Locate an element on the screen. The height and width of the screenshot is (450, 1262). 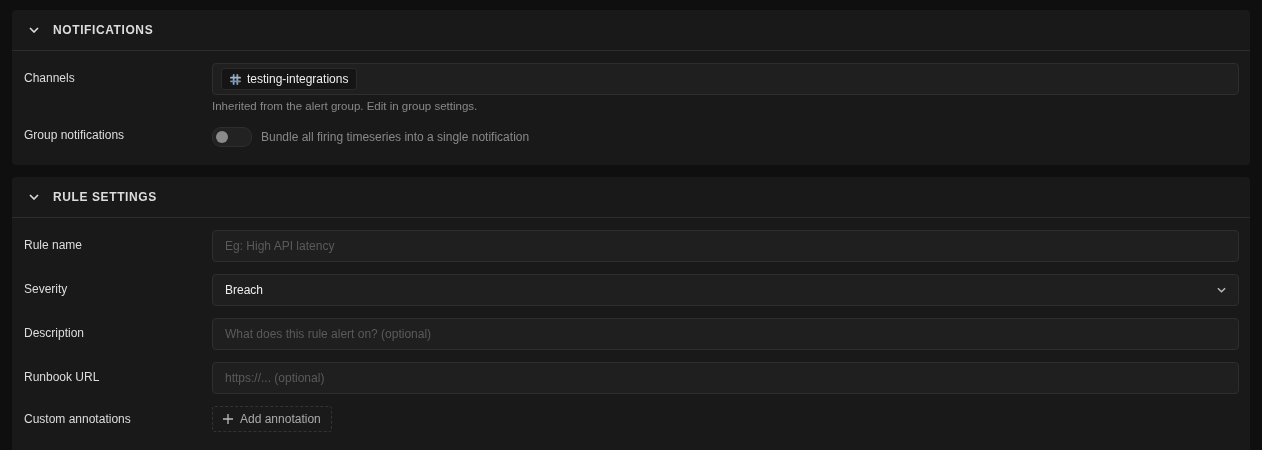
input-field: https://... (optional) is located at coordinates (725, 378).